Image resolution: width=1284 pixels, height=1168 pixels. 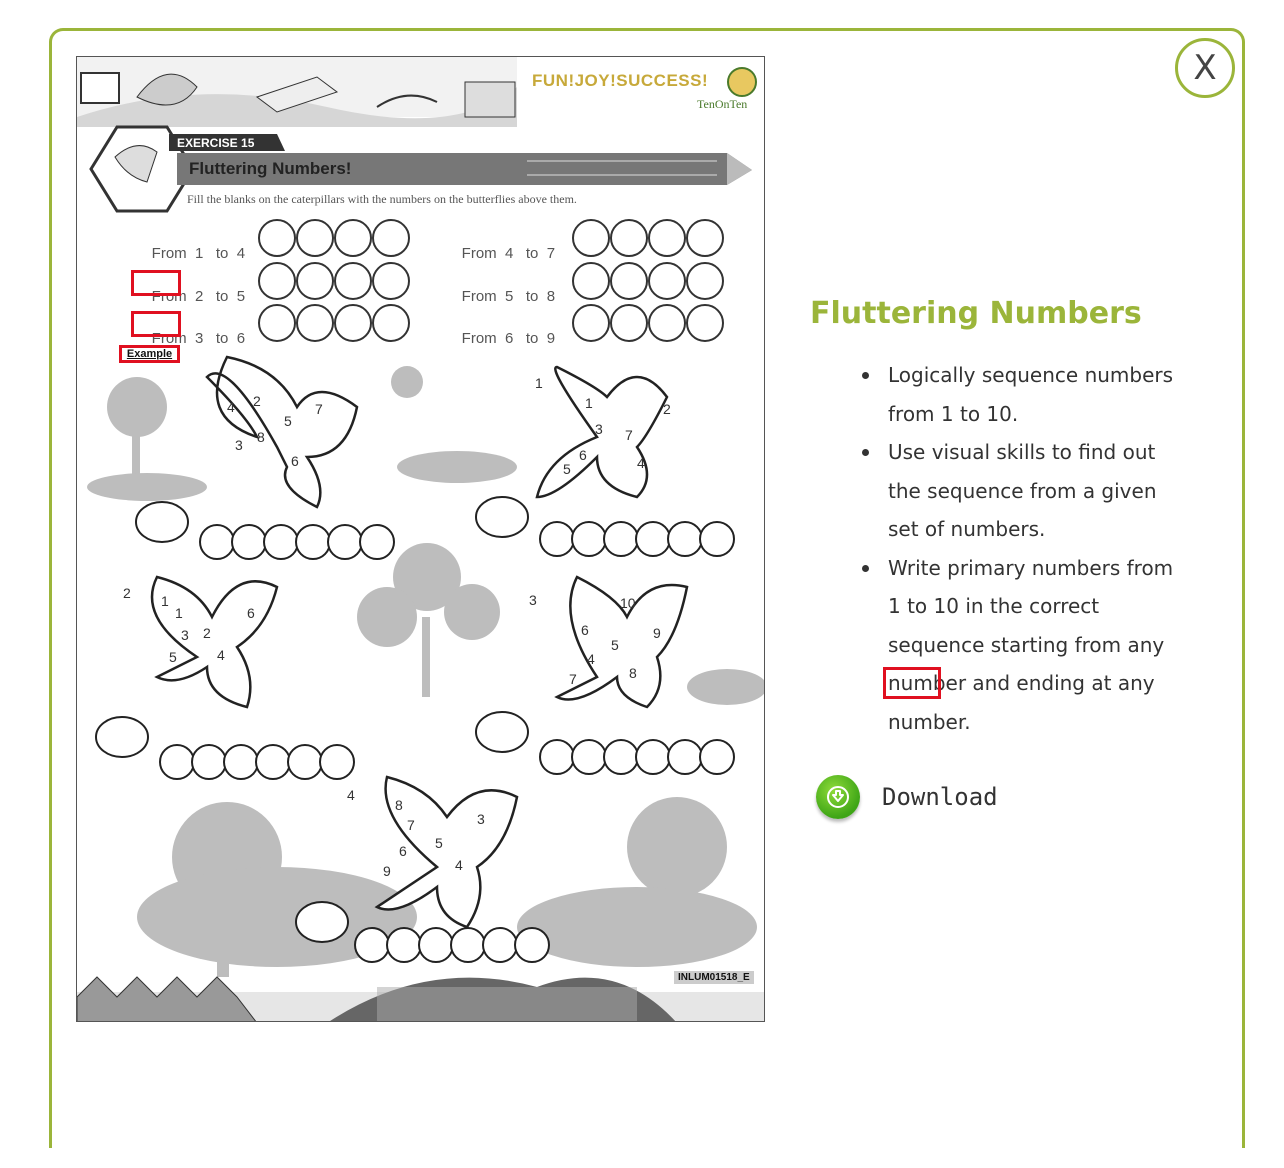 I want to click on example-tag: Example, so click(x=149, y=354).